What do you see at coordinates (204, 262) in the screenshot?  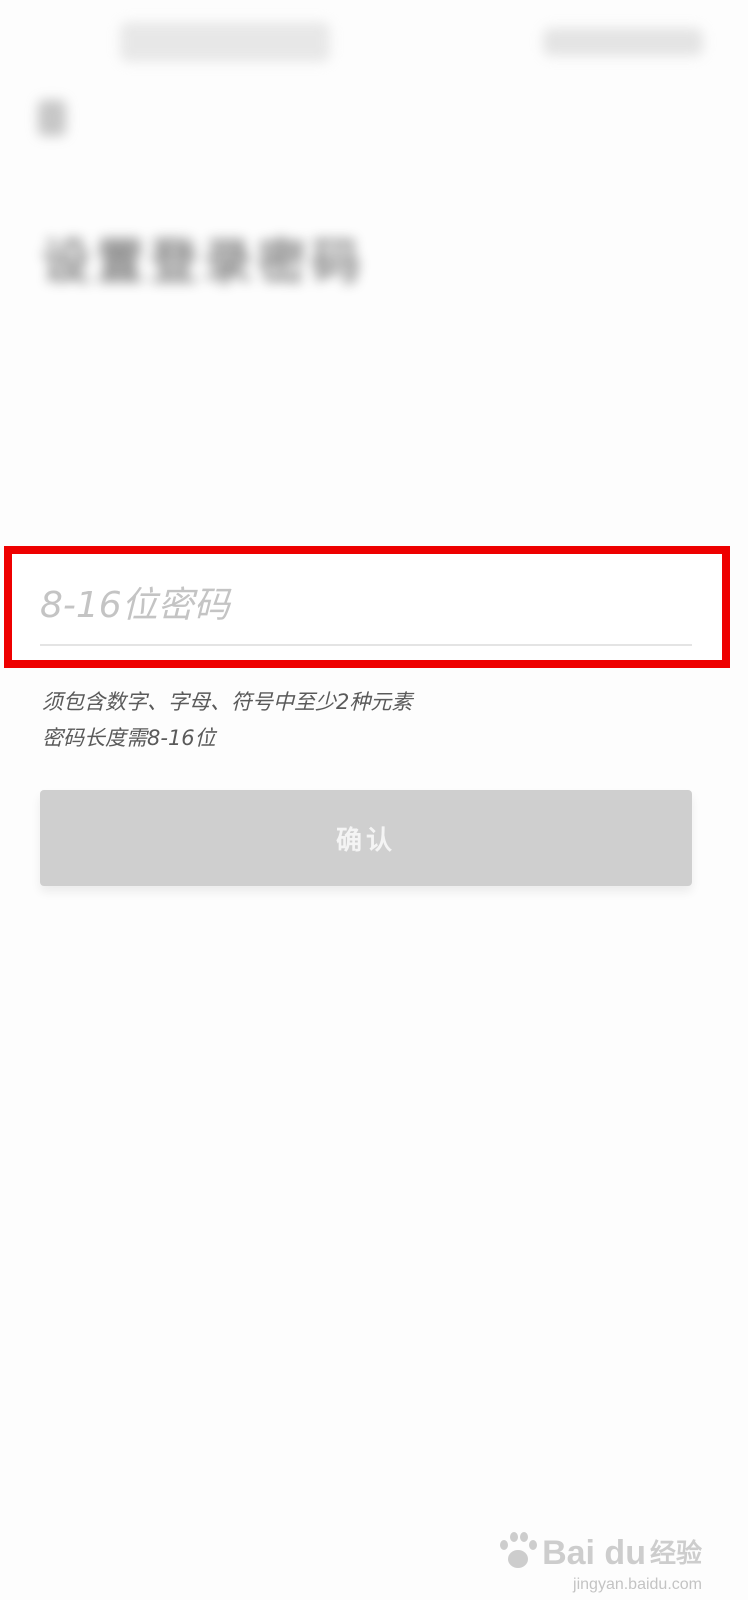 I see `page-title: 设置登录密码` at bounding box center [204, 262].